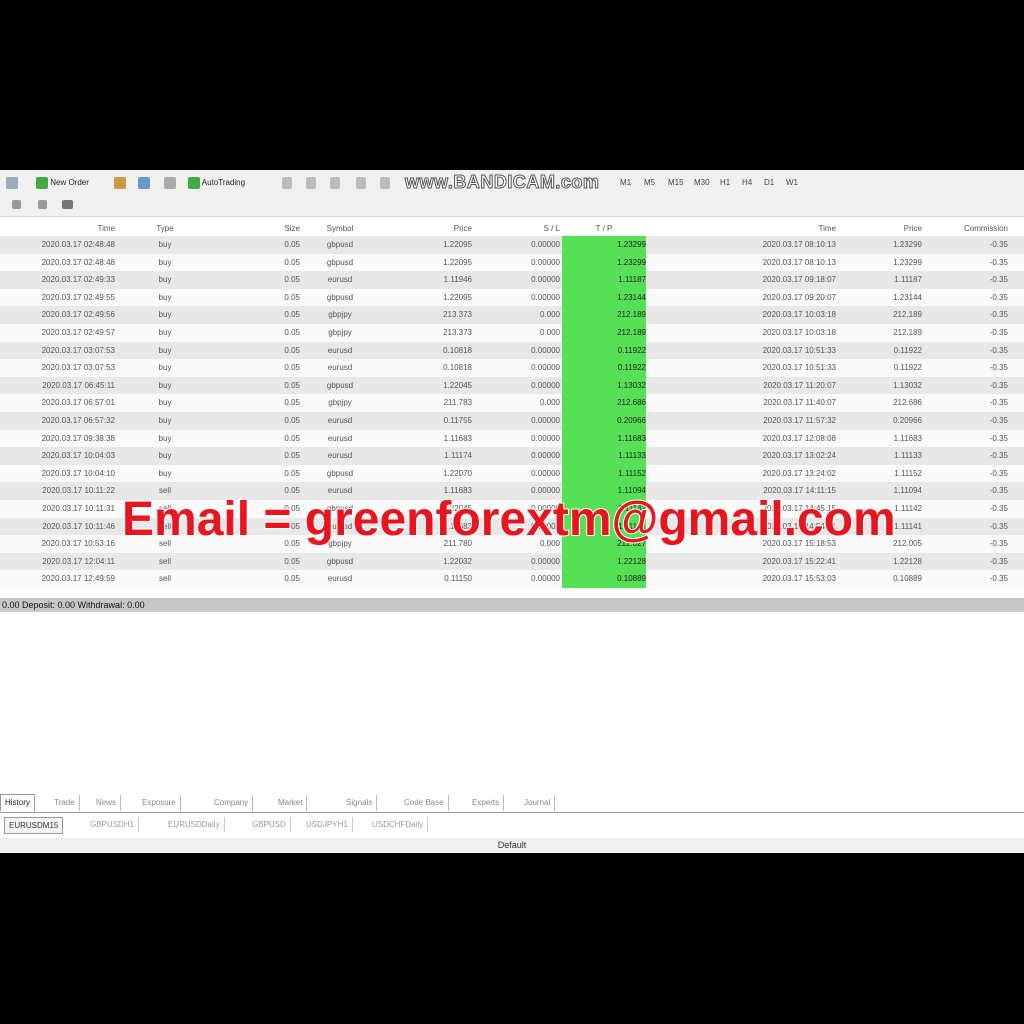  Describe the element at coordinates (792, 182) in the screenshot. I see `tf-w1: W1` at that location.